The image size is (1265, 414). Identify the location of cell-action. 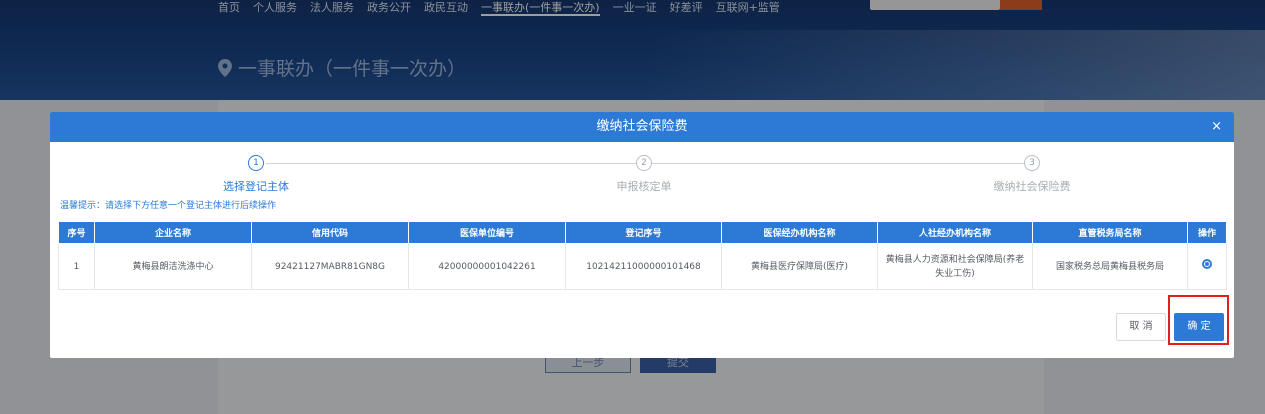
(1207, 266).